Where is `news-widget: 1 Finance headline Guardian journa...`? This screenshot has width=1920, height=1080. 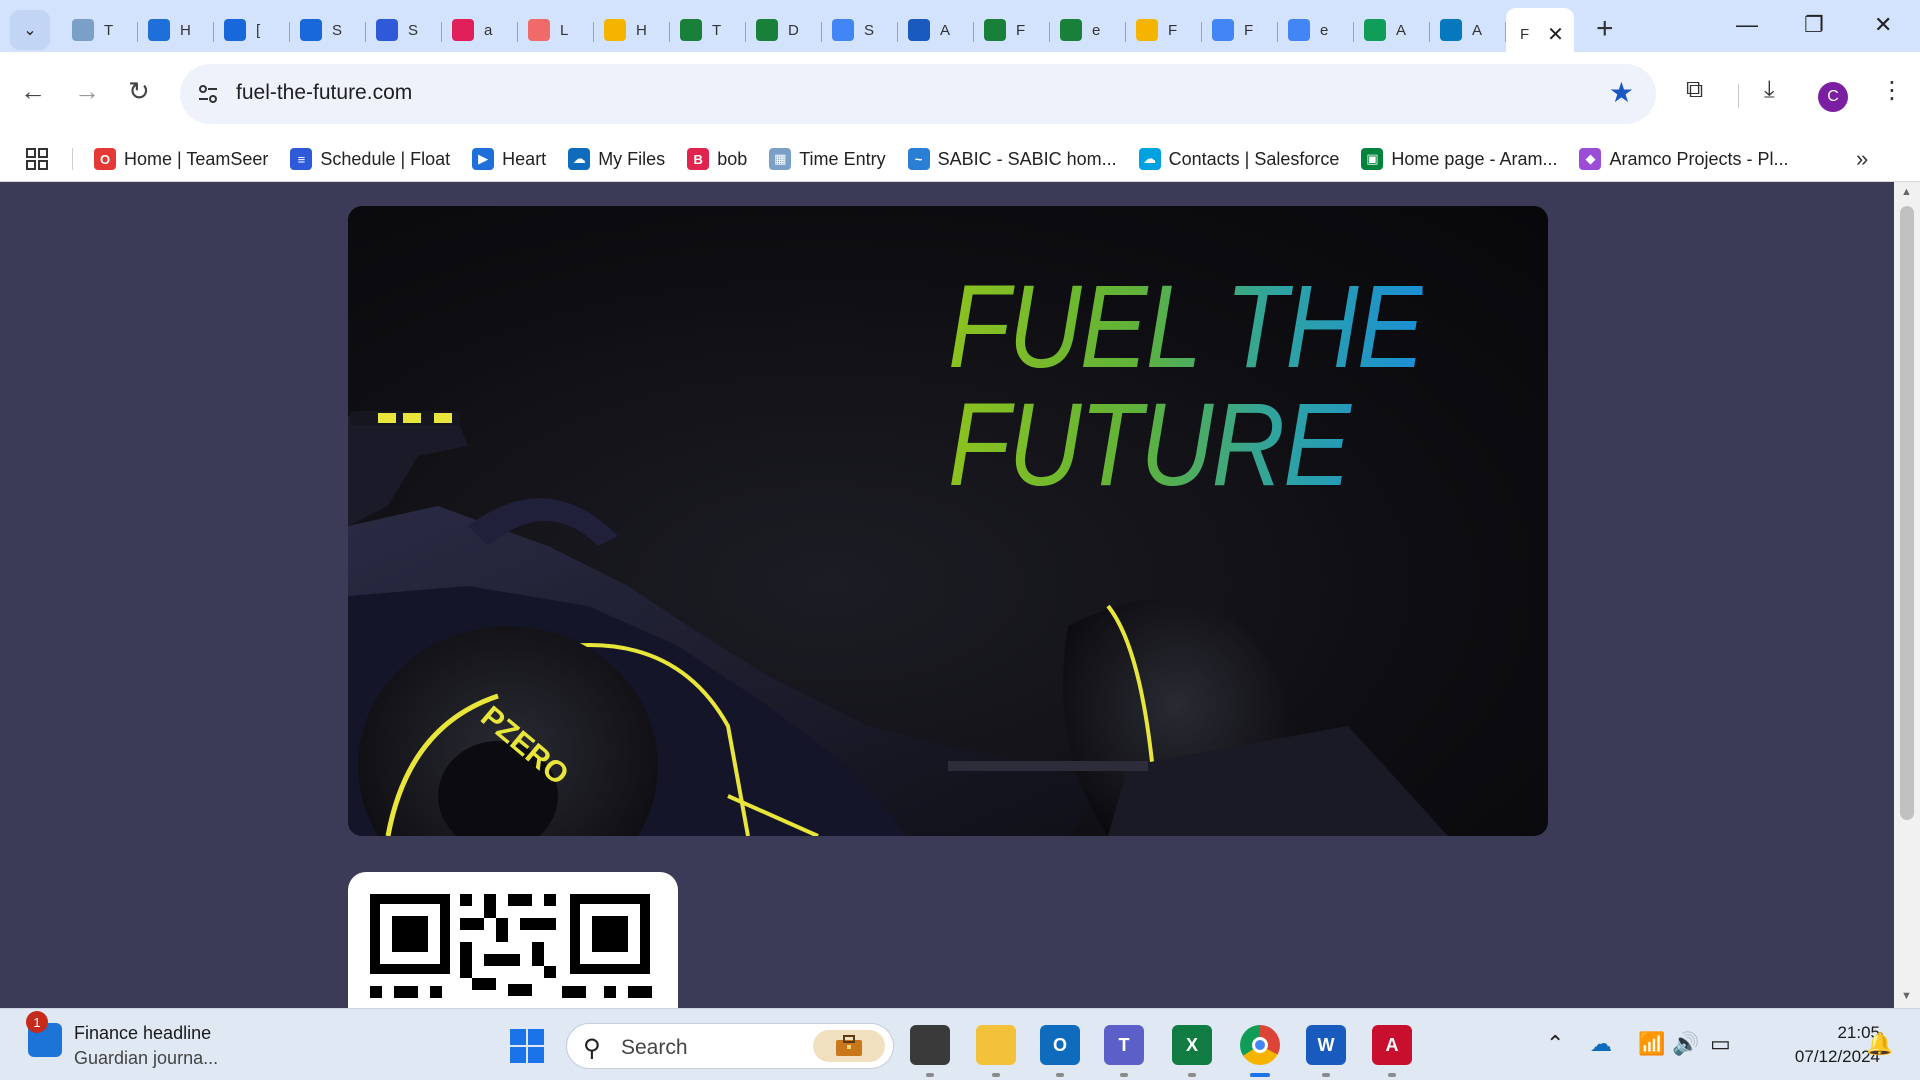
news-widget: 1 Finance headline Guardian journa... is located at coordinates (122, 1040).